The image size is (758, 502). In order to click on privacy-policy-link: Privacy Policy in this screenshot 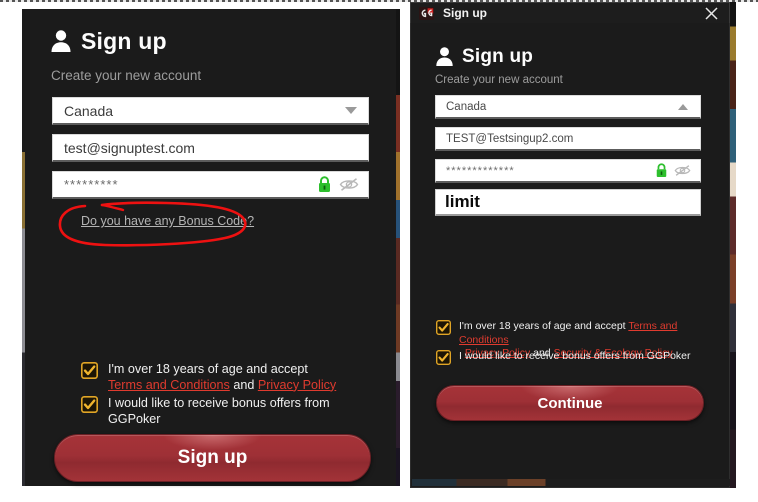, I will do `click(297, 385)`.